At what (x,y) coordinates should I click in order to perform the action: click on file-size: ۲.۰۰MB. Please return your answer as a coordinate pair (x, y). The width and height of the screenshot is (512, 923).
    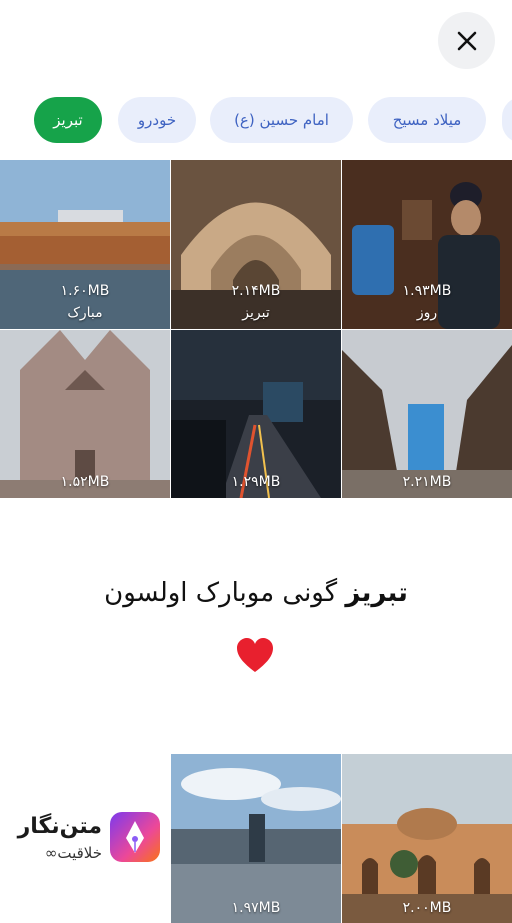
    Looking at the image, I should click on (427, 908).